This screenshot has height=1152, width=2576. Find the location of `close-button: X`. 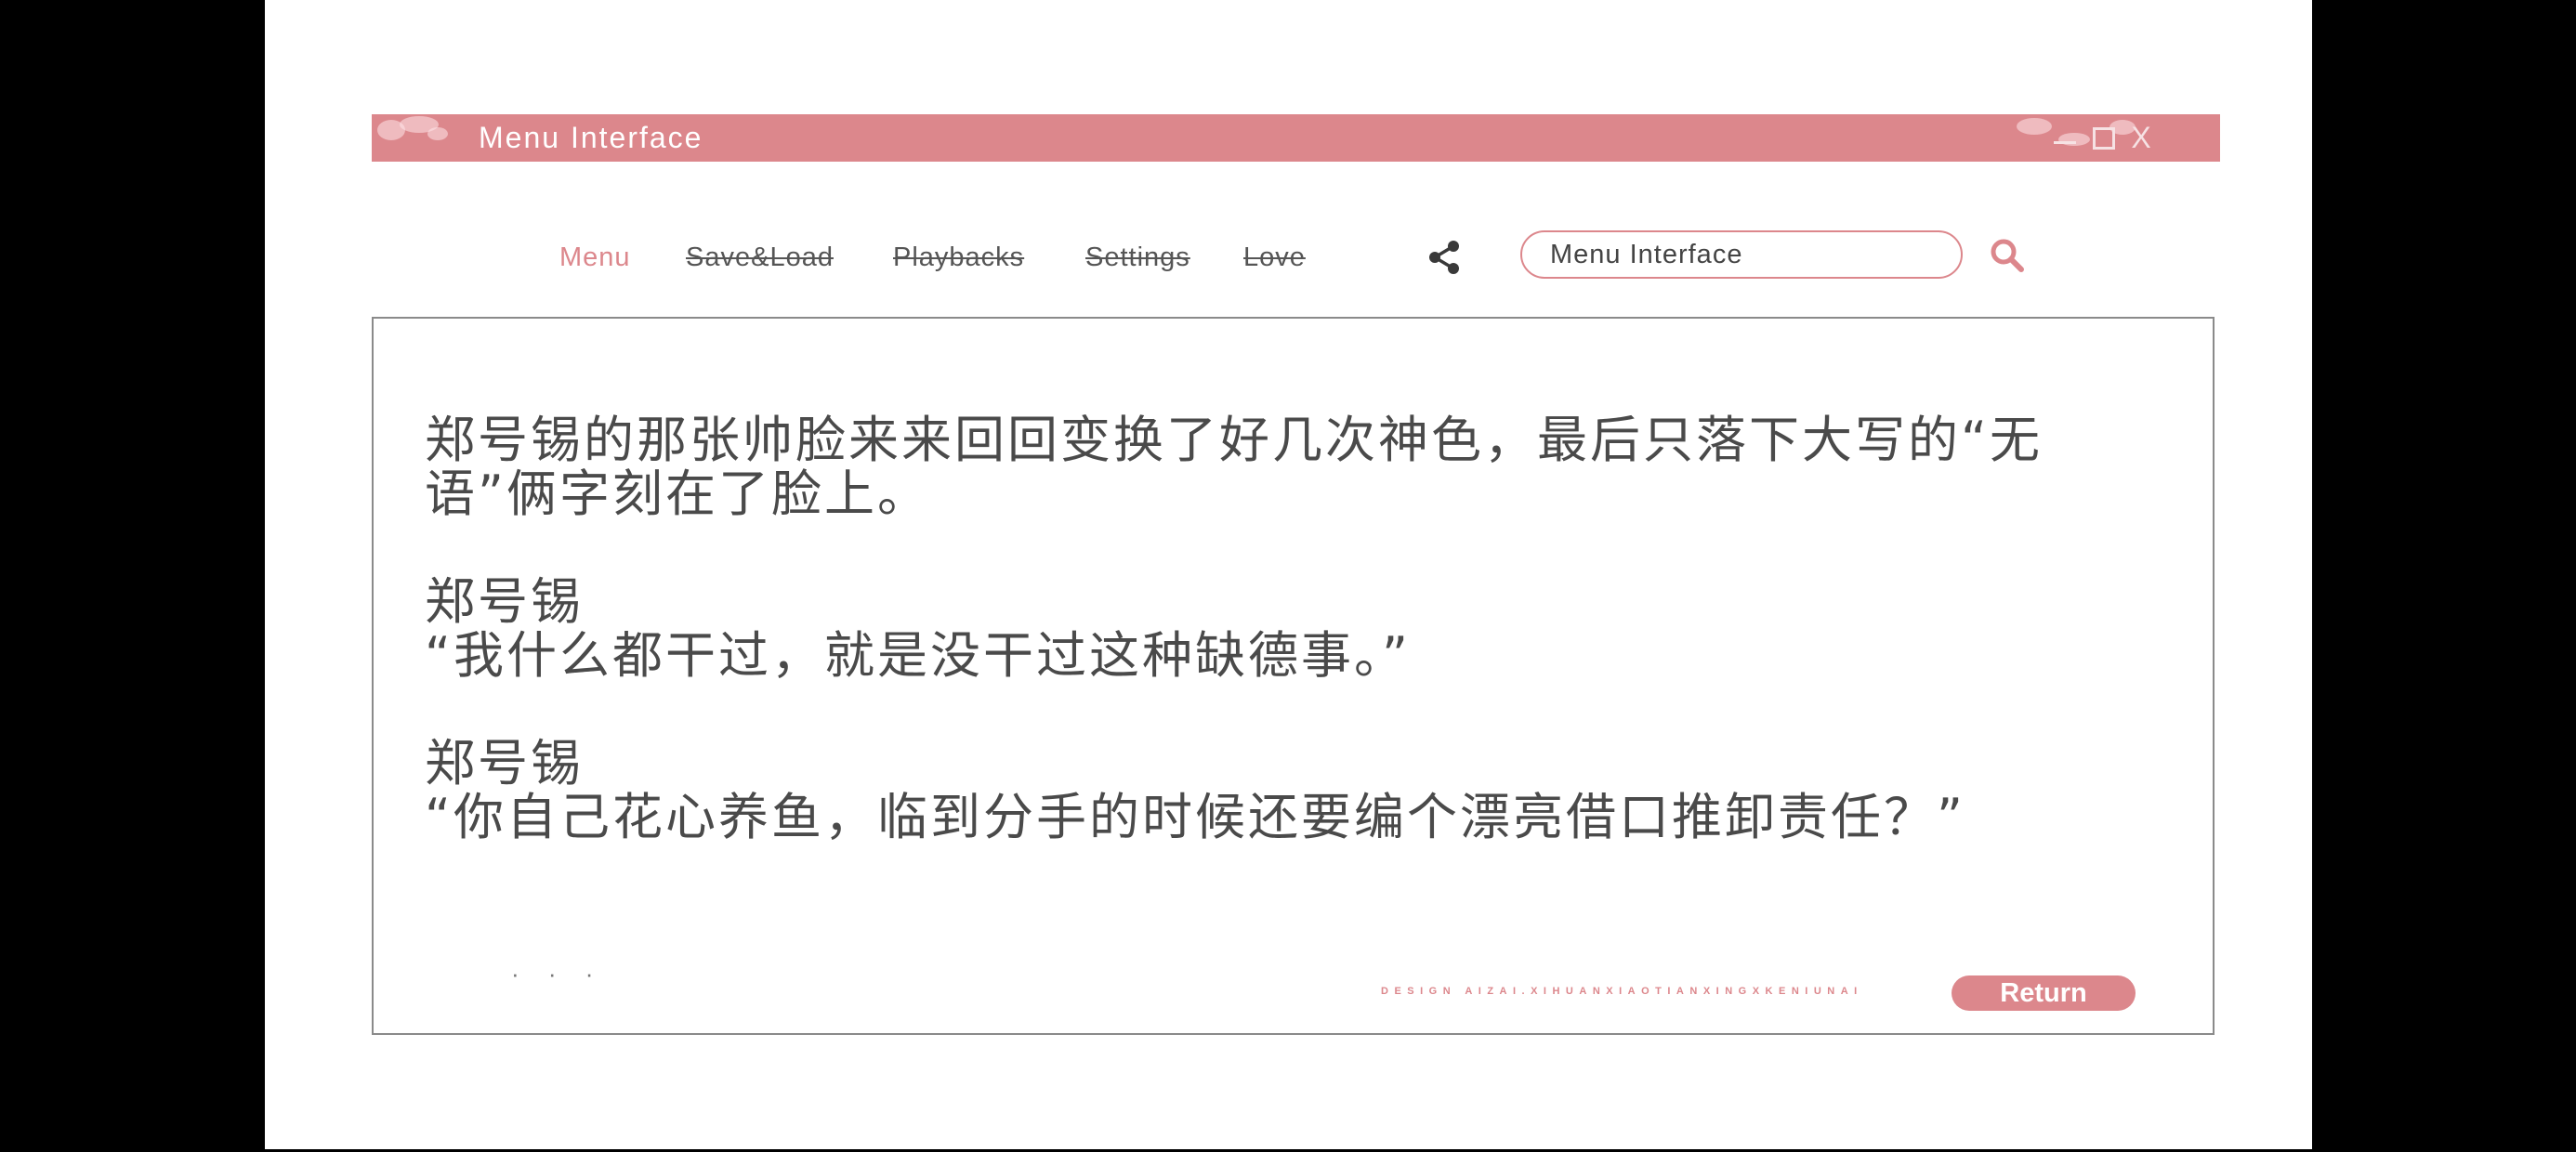

close-button: X is located at coordinates (2141, 137).